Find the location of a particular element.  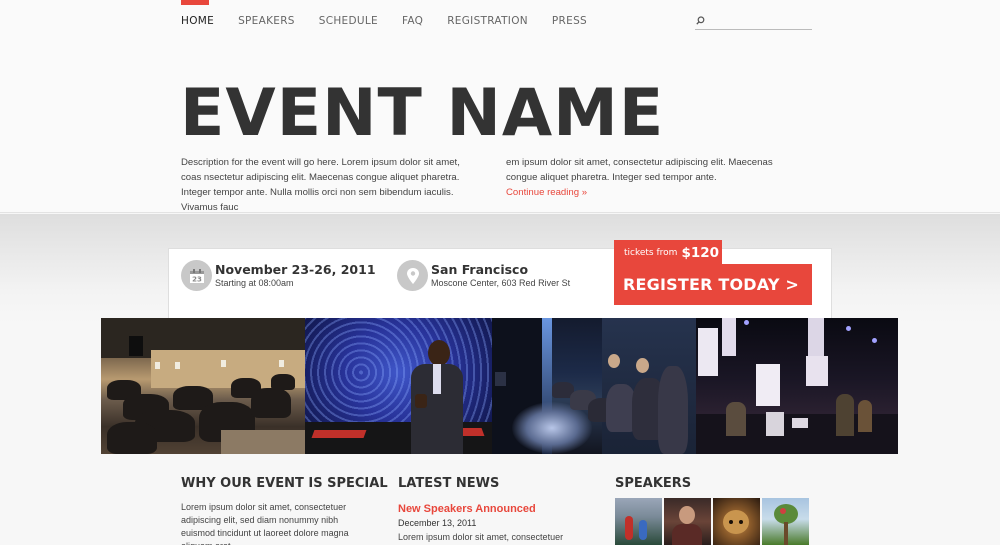

nav-home: HOME is located at coordinates (197, 21).